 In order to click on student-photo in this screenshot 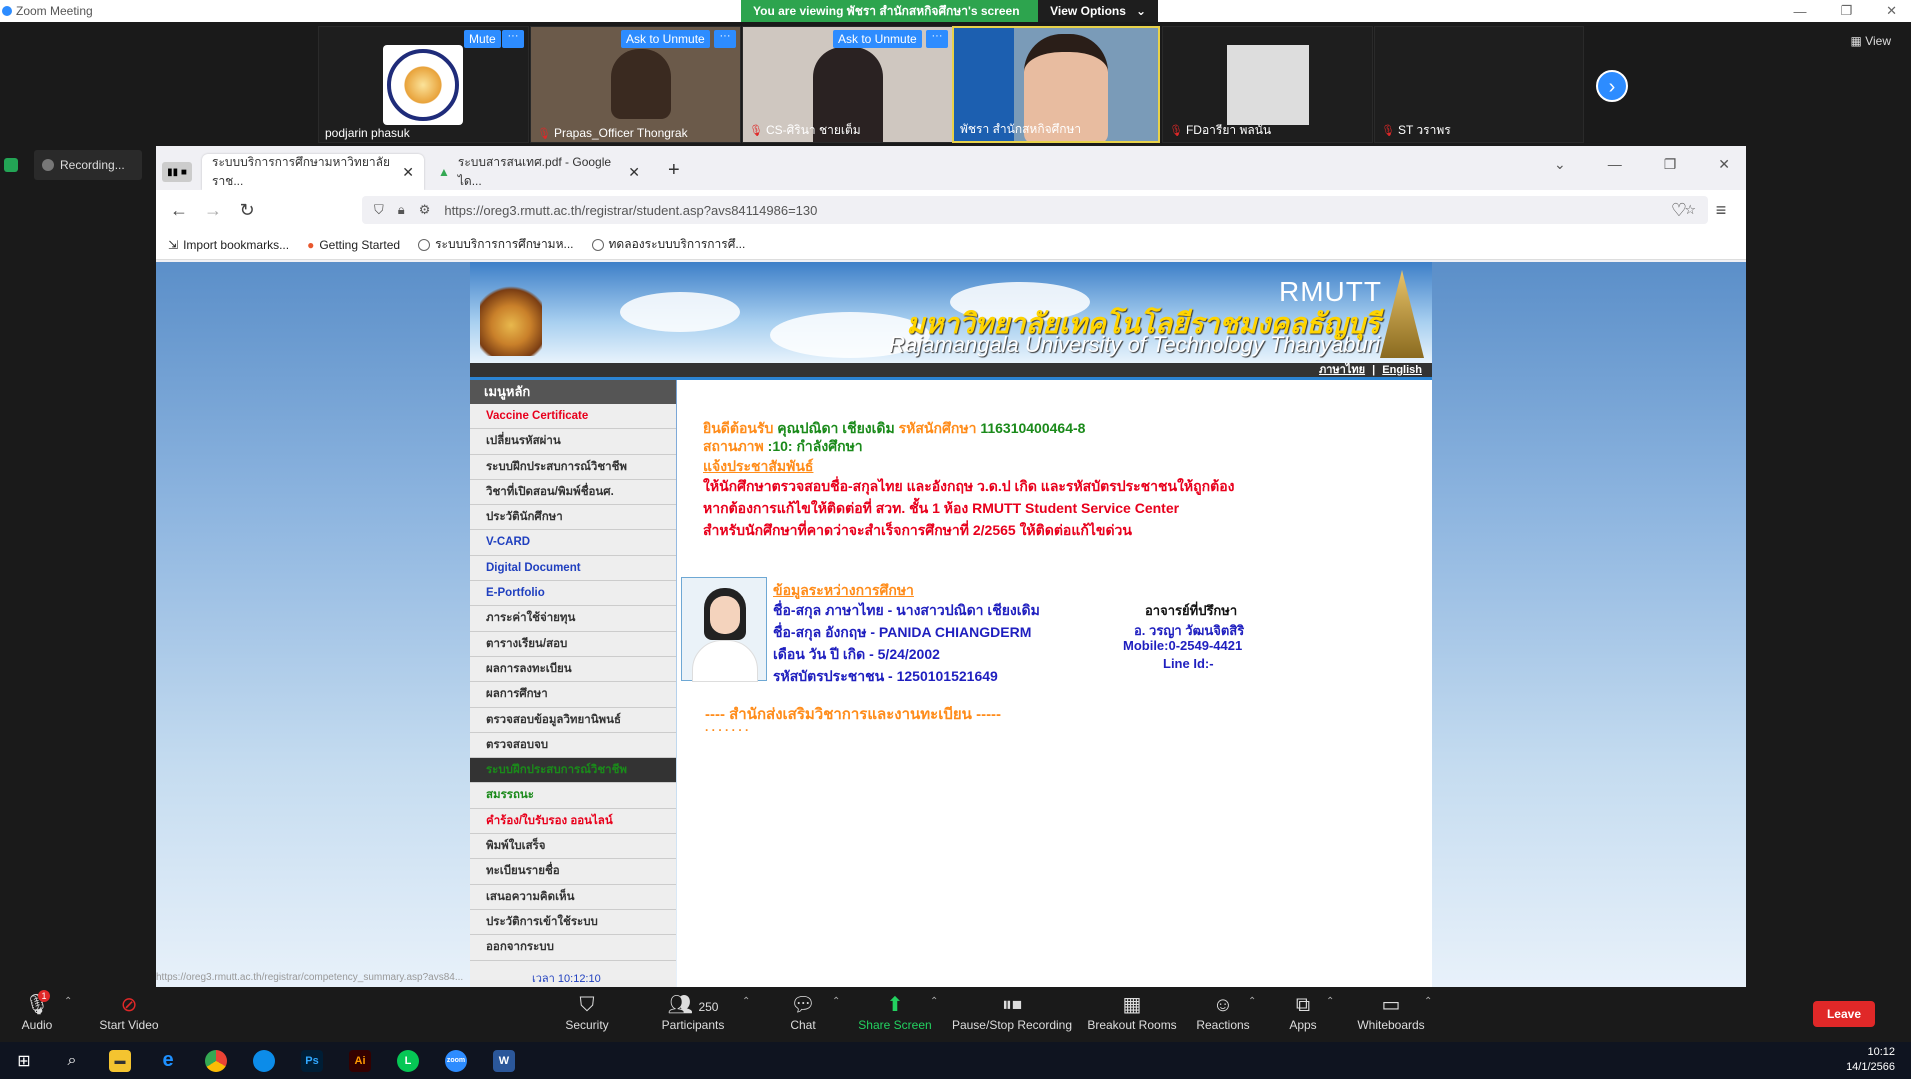, I will do `click(724, 629)`.